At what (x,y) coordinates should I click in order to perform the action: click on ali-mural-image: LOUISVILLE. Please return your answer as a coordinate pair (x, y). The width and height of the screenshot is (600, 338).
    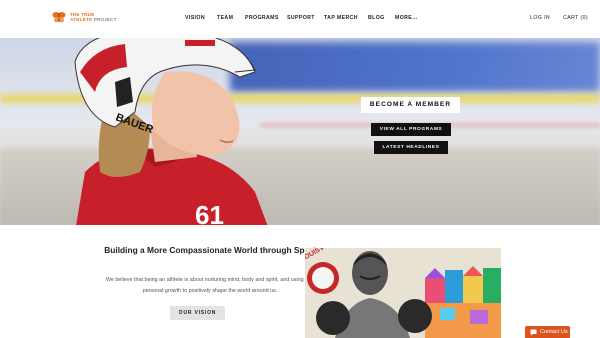
    Looking at the image, I should click on (403, 293).